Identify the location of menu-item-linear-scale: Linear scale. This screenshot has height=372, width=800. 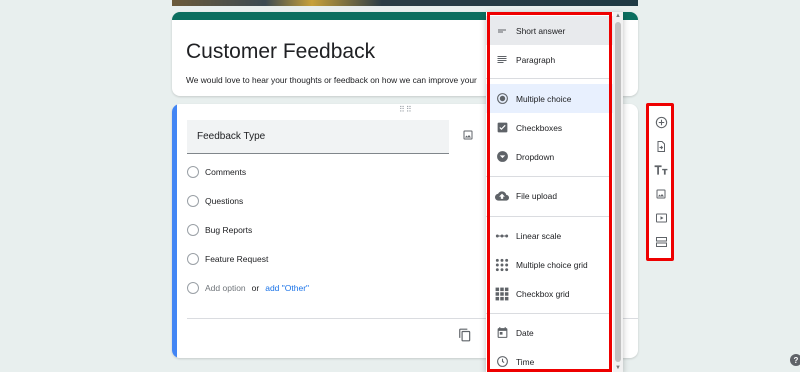
(549, 235).